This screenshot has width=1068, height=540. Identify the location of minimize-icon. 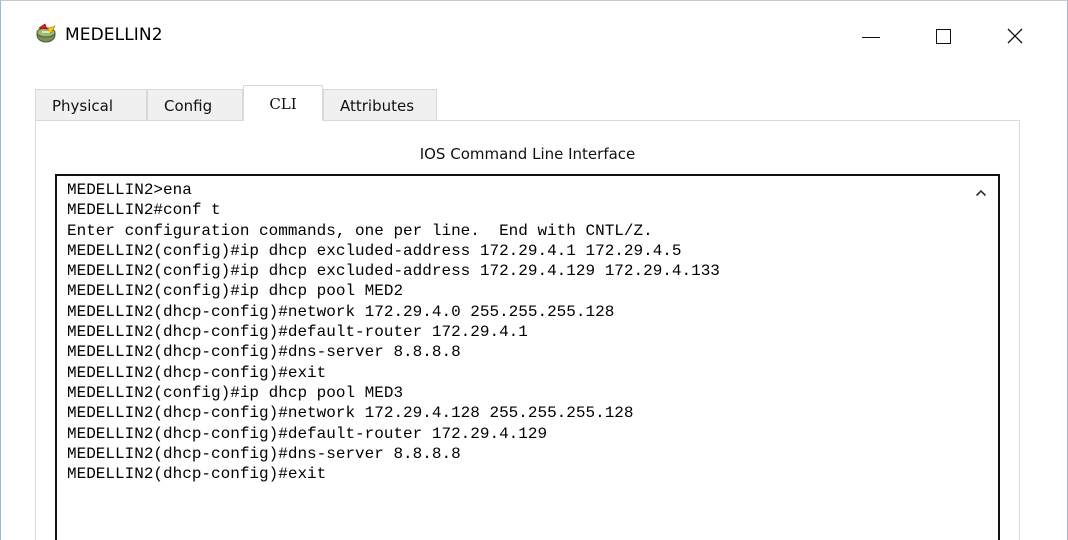
(871, 37).